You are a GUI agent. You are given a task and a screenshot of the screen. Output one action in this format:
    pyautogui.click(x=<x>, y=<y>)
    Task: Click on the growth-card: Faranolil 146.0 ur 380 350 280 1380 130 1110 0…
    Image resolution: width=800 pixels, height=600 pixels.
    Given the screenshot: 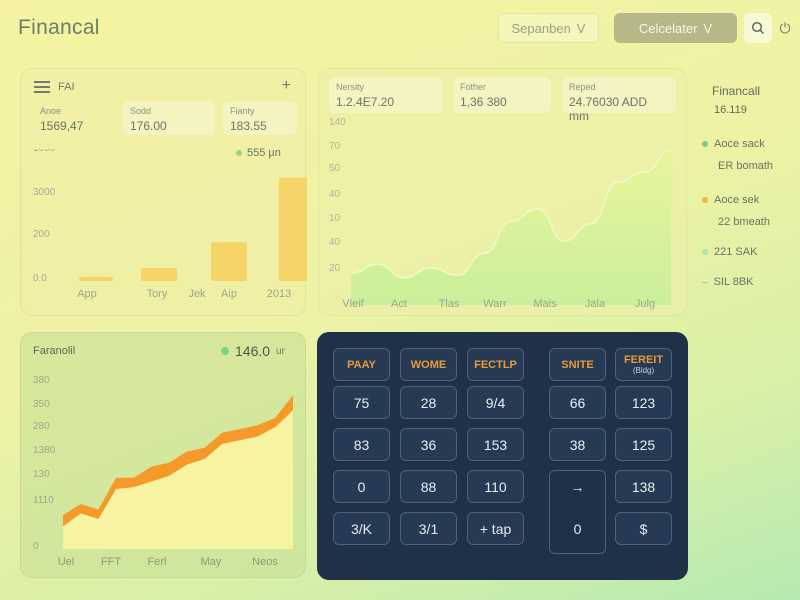 What is the action you would take?
    pyautogui.click(x=163, y=455)
    